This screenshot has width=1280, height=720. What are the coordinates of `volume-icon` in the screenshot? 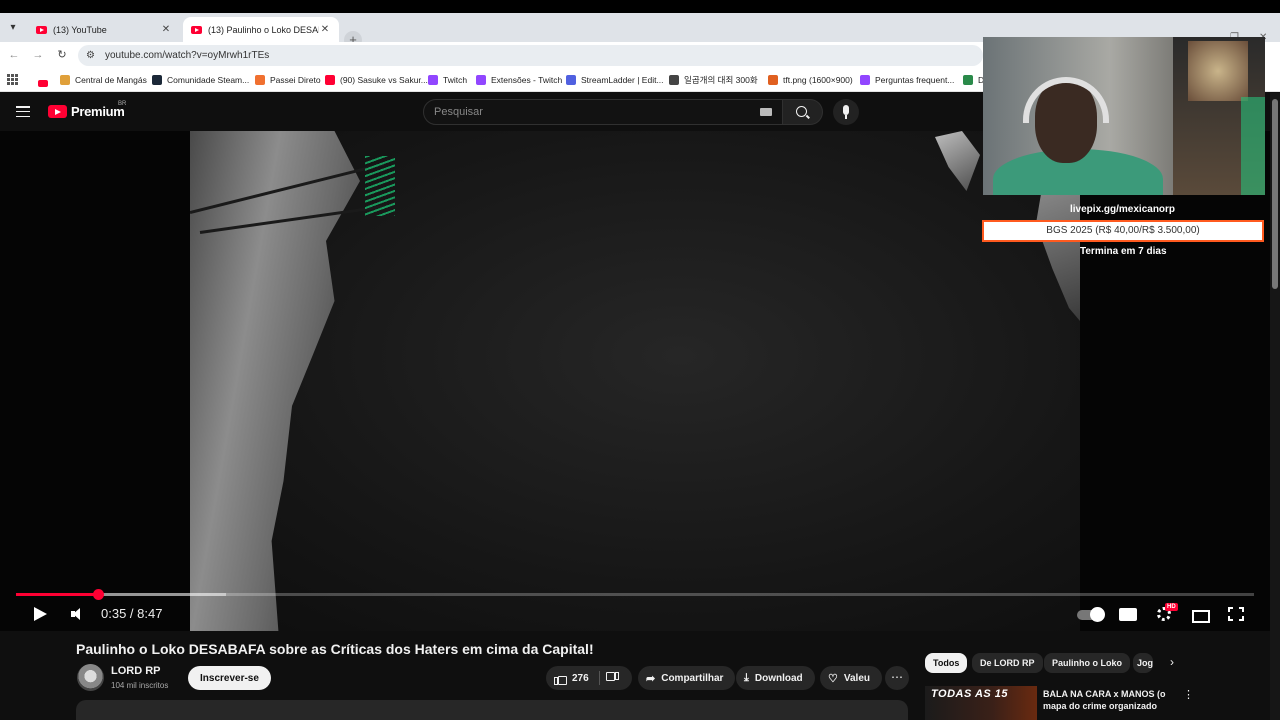 It's located at (78, 614).